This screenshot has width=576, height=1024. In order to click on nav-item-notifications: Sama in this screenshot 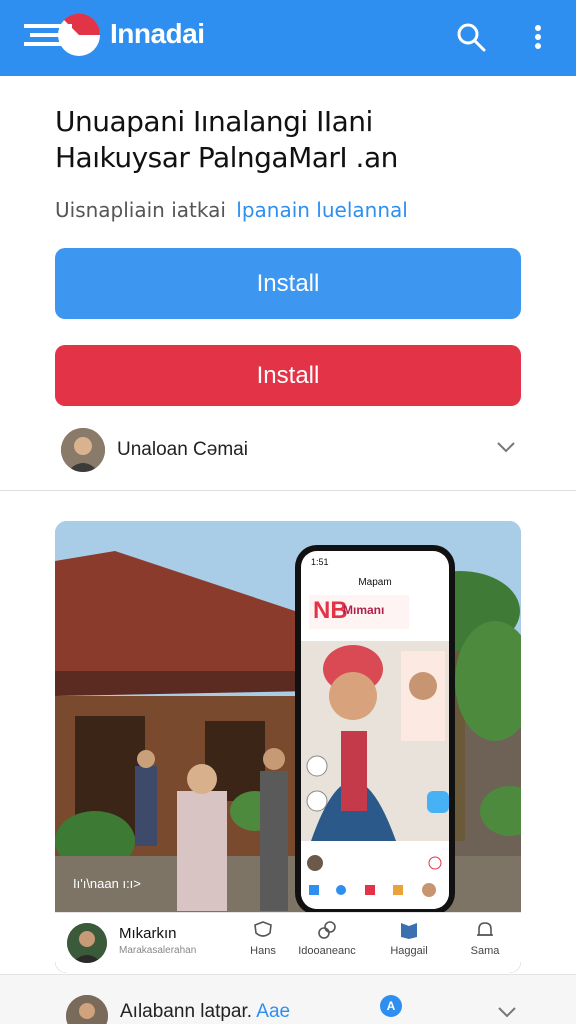, I will do `click(485, 938)`.